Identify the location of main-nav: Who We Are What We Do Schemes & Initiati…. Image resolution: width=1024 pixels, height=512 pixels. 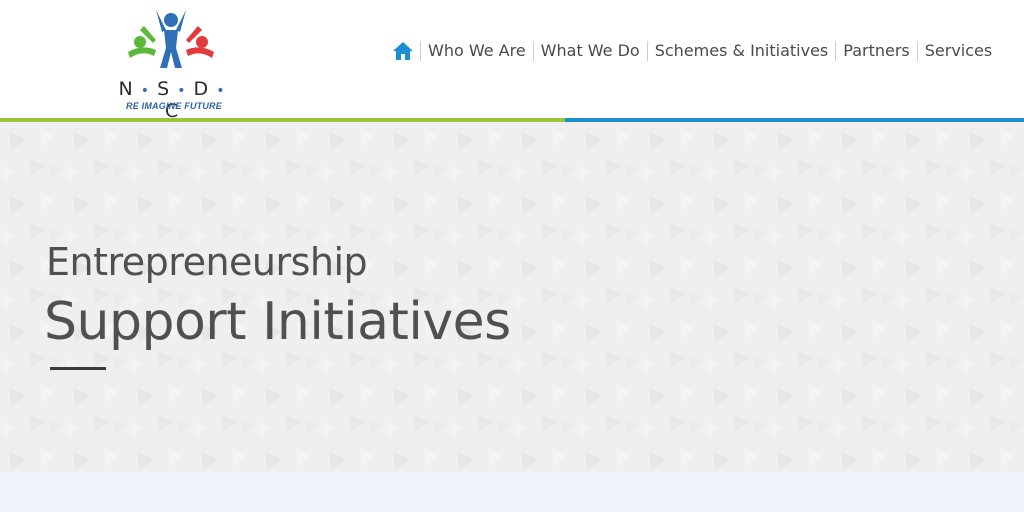
(692, 51).